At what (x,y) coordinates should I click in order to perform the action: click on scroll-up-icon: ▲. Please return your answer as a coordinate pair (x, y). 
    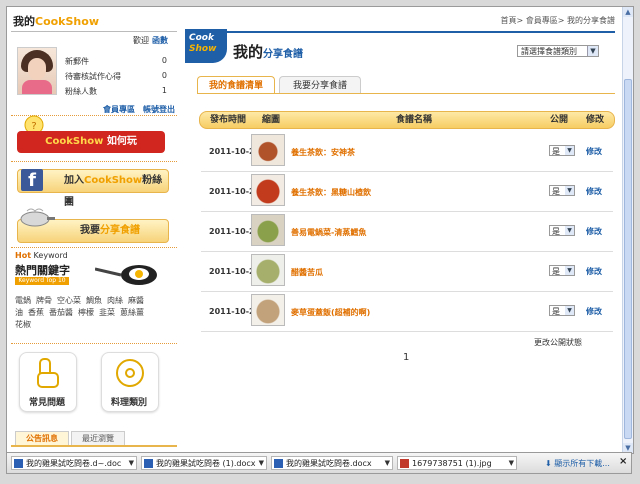
    Looking at the image, I should click on (628, 12).